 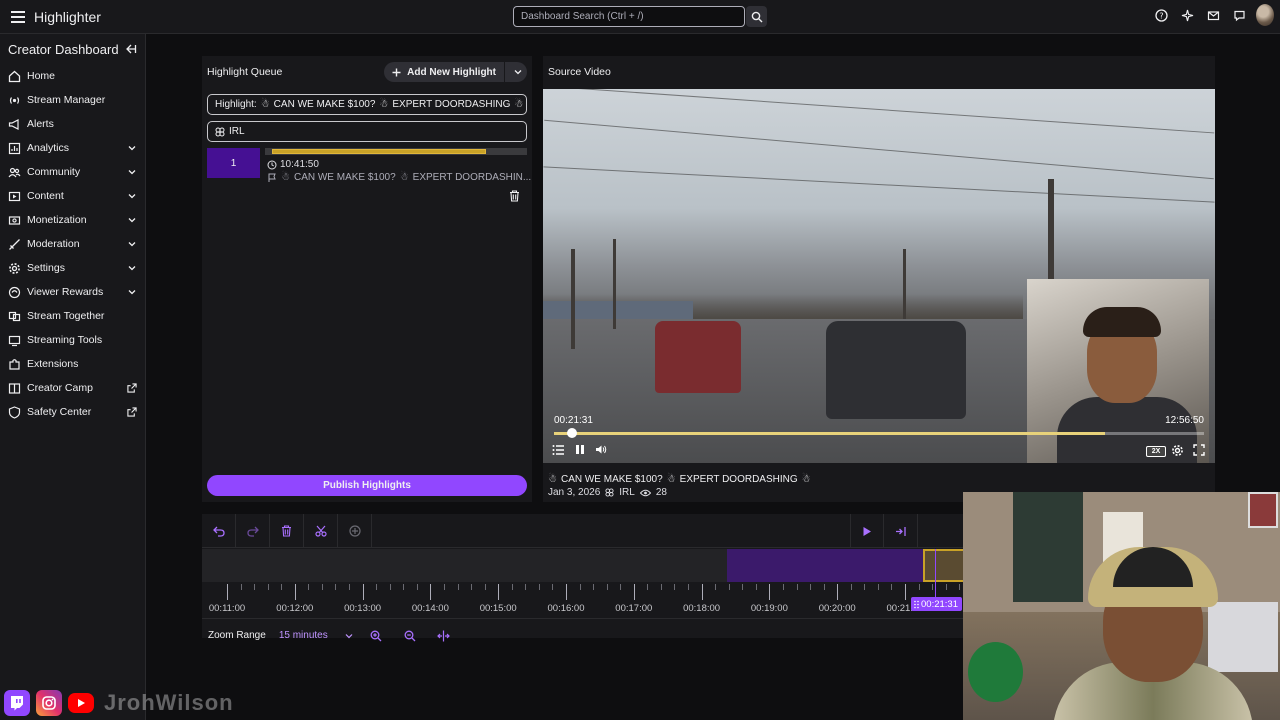 I want to click on drag-handle-icon, so click(x=916, y=604).